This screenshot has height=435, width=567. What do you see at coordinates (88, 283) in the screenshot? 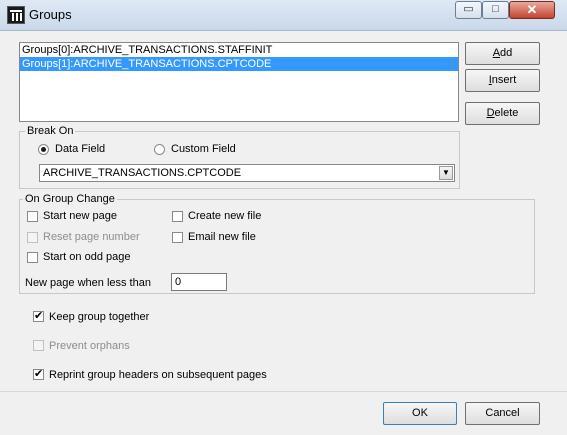
I see `new-page-when-less-than-label: New page when less than` at bounding box center [88, 283].